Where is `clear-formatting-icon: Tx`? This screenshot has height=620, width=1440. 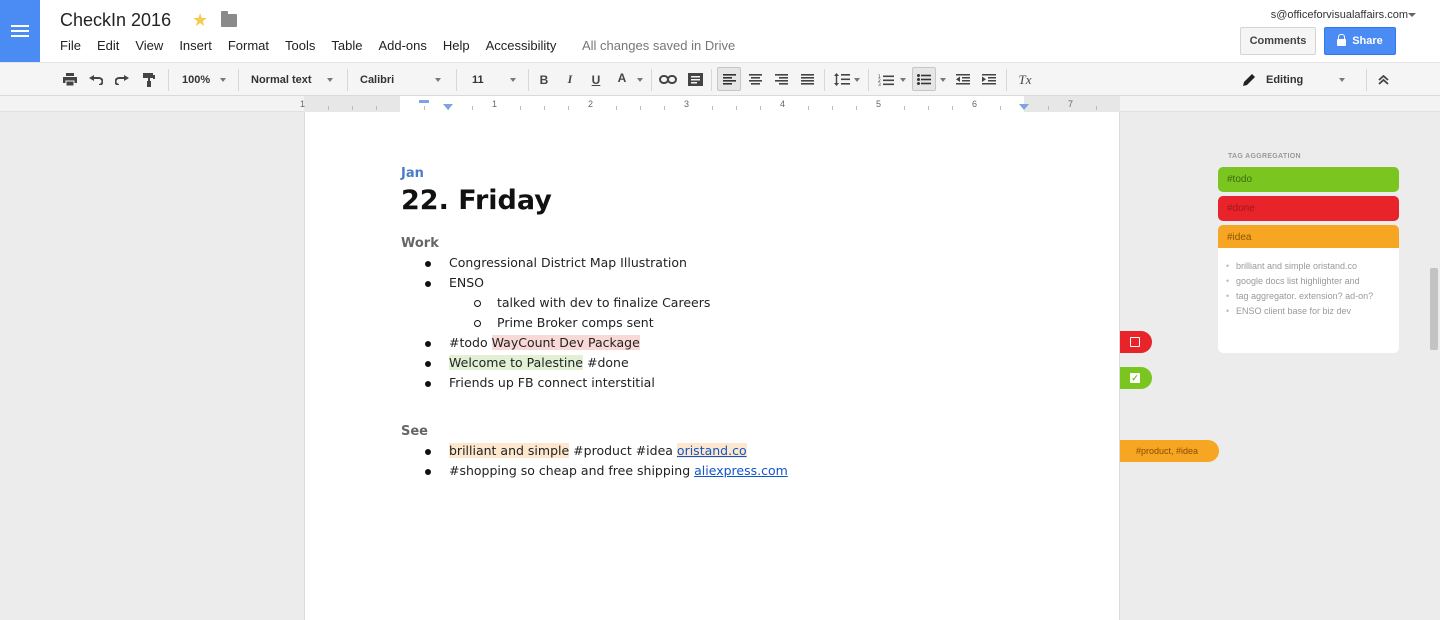
clear-formatting-icon: Tx is located at coordinates (1025, 79).